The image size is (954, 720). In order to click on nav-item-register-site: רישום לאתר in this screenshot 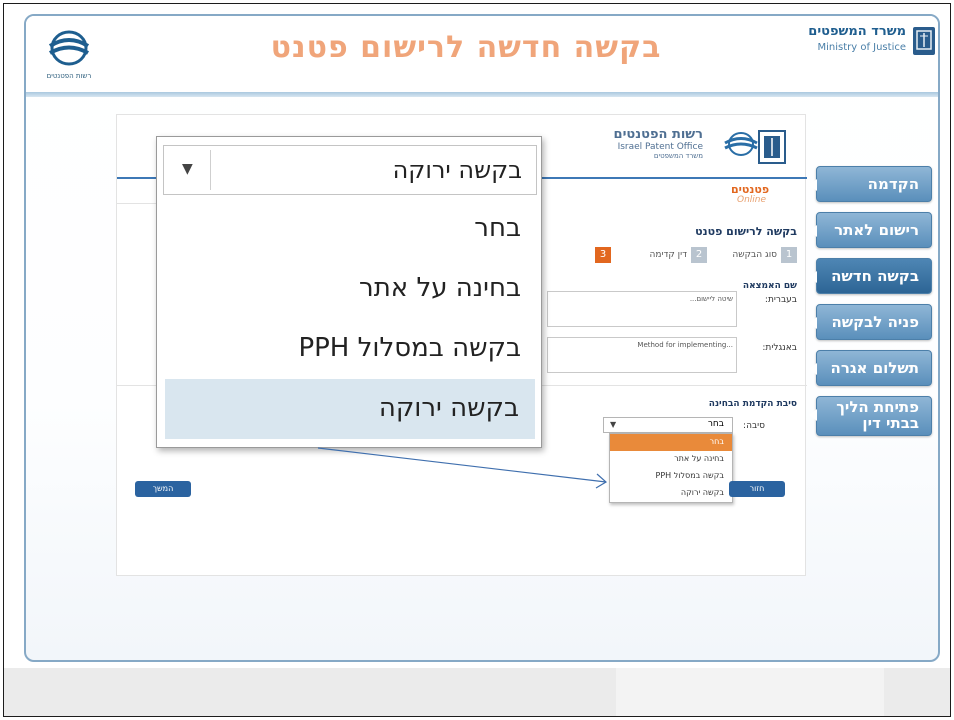, I will do `click(874, 230)`.